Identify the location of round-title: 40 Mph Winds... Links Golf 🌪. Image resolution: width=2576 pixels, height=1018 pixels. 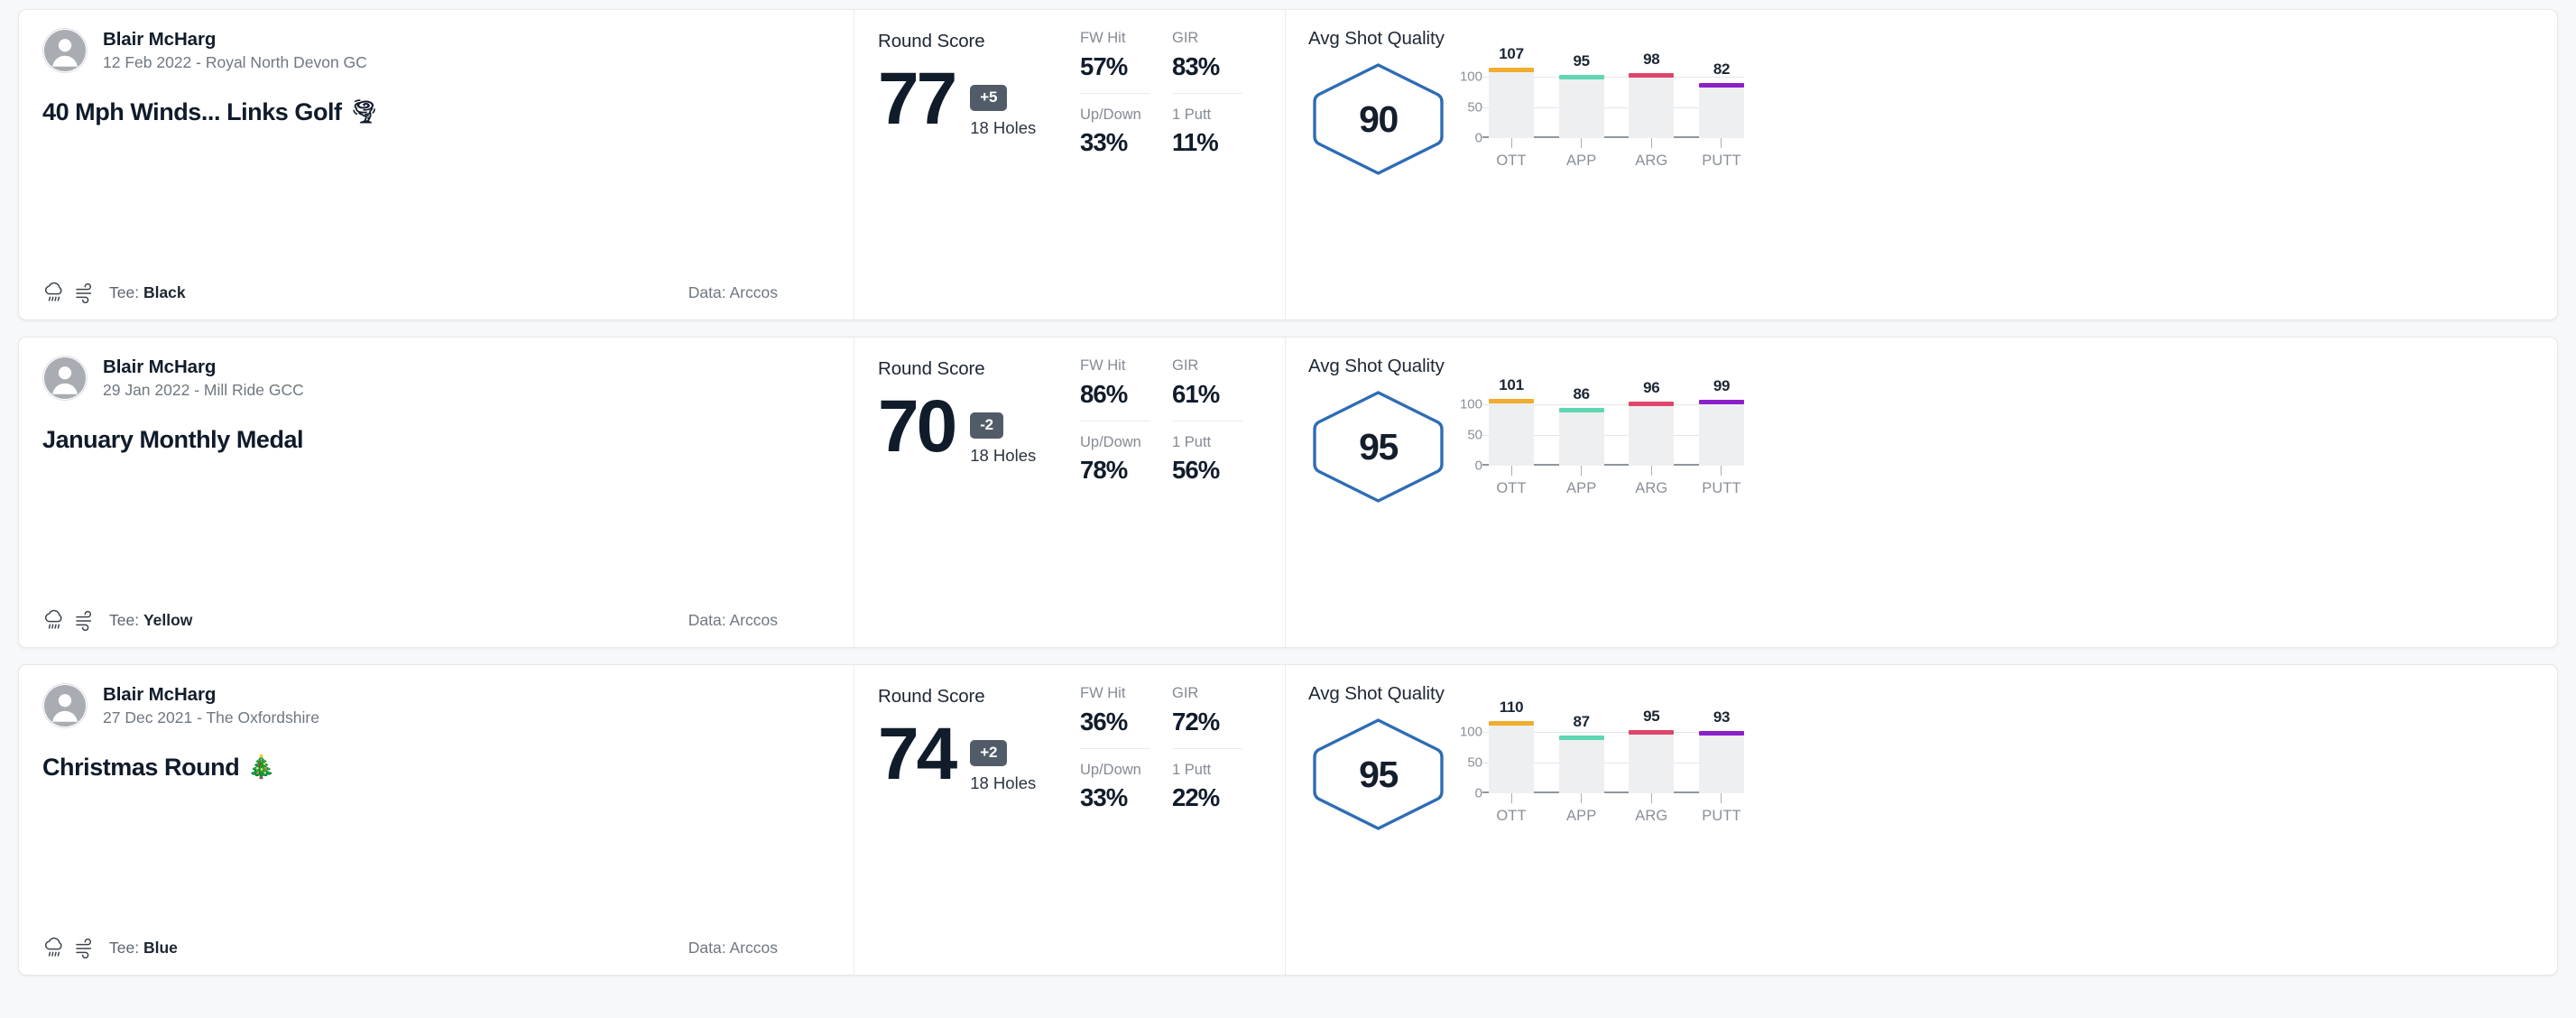
(436, 111).